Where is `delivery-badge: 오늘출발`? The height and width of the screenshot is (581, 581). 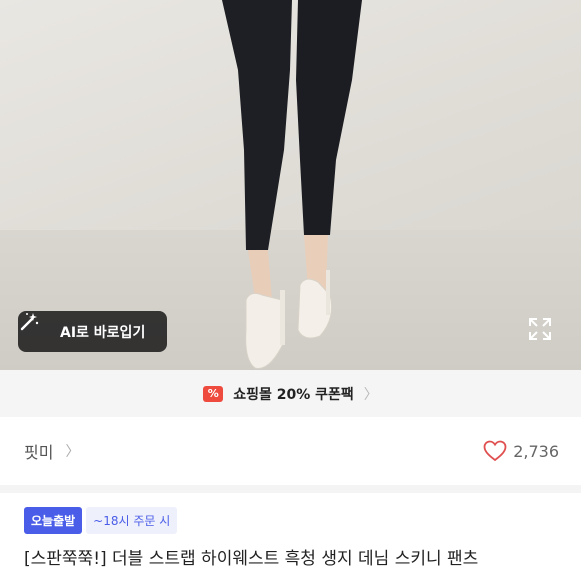 delivery-badge: 오늘출발 is located at coordinates (53, 520).